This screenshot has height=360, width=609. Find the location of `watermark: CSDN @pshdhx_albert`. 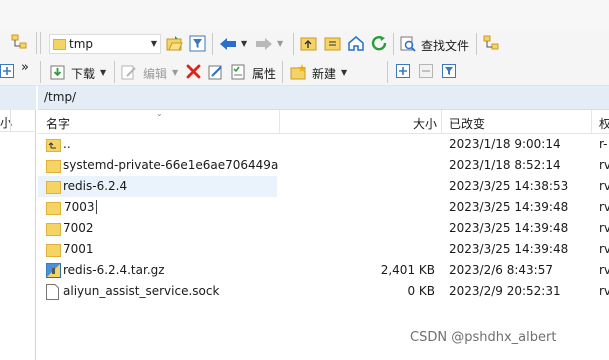

watermark: CSDN @pshdhx_albert is located at coordinates (483, 337).